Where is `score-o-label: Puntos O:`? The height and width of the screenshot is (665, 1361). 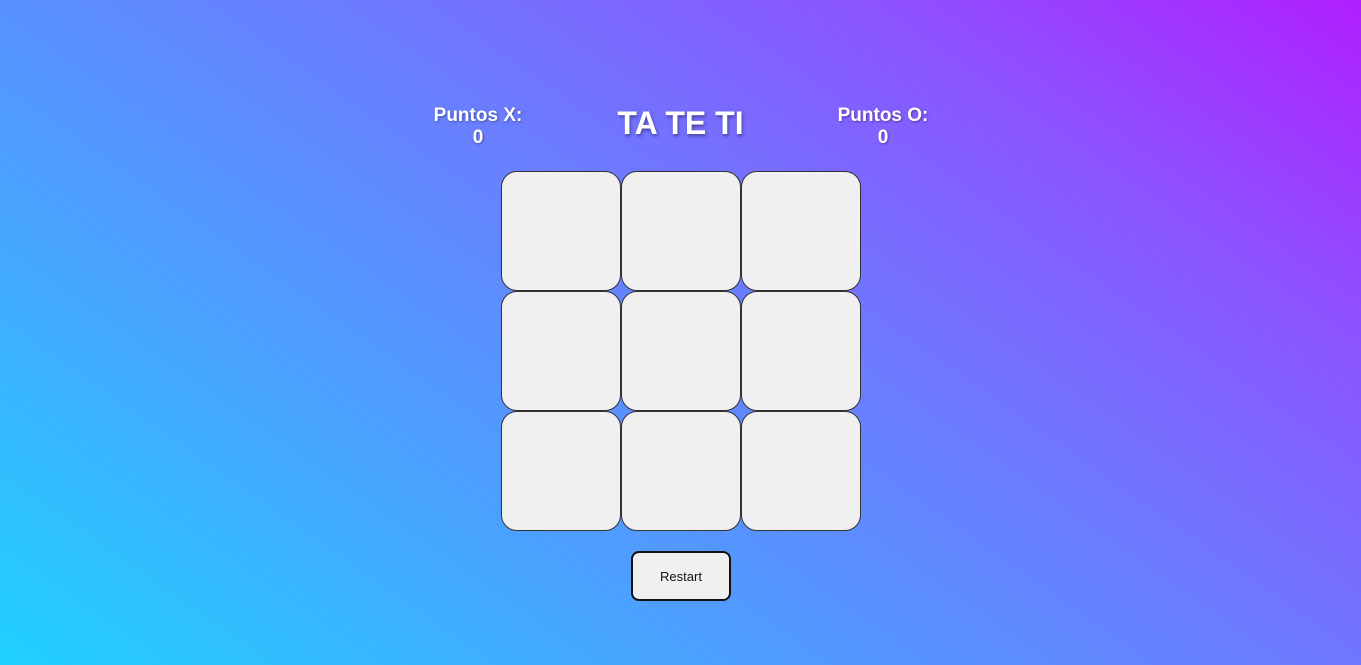
score-o-label: Puntos O: is located at coordinates (883, 115).